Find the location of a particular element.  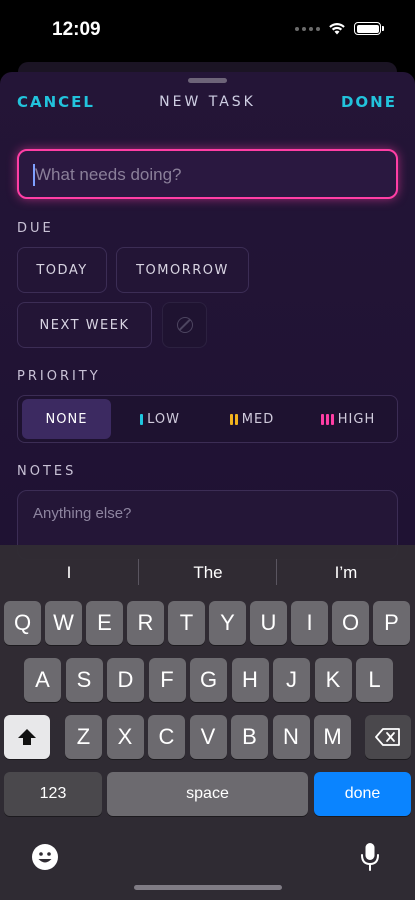

wifi-icon is located at coordinates (337, 29).